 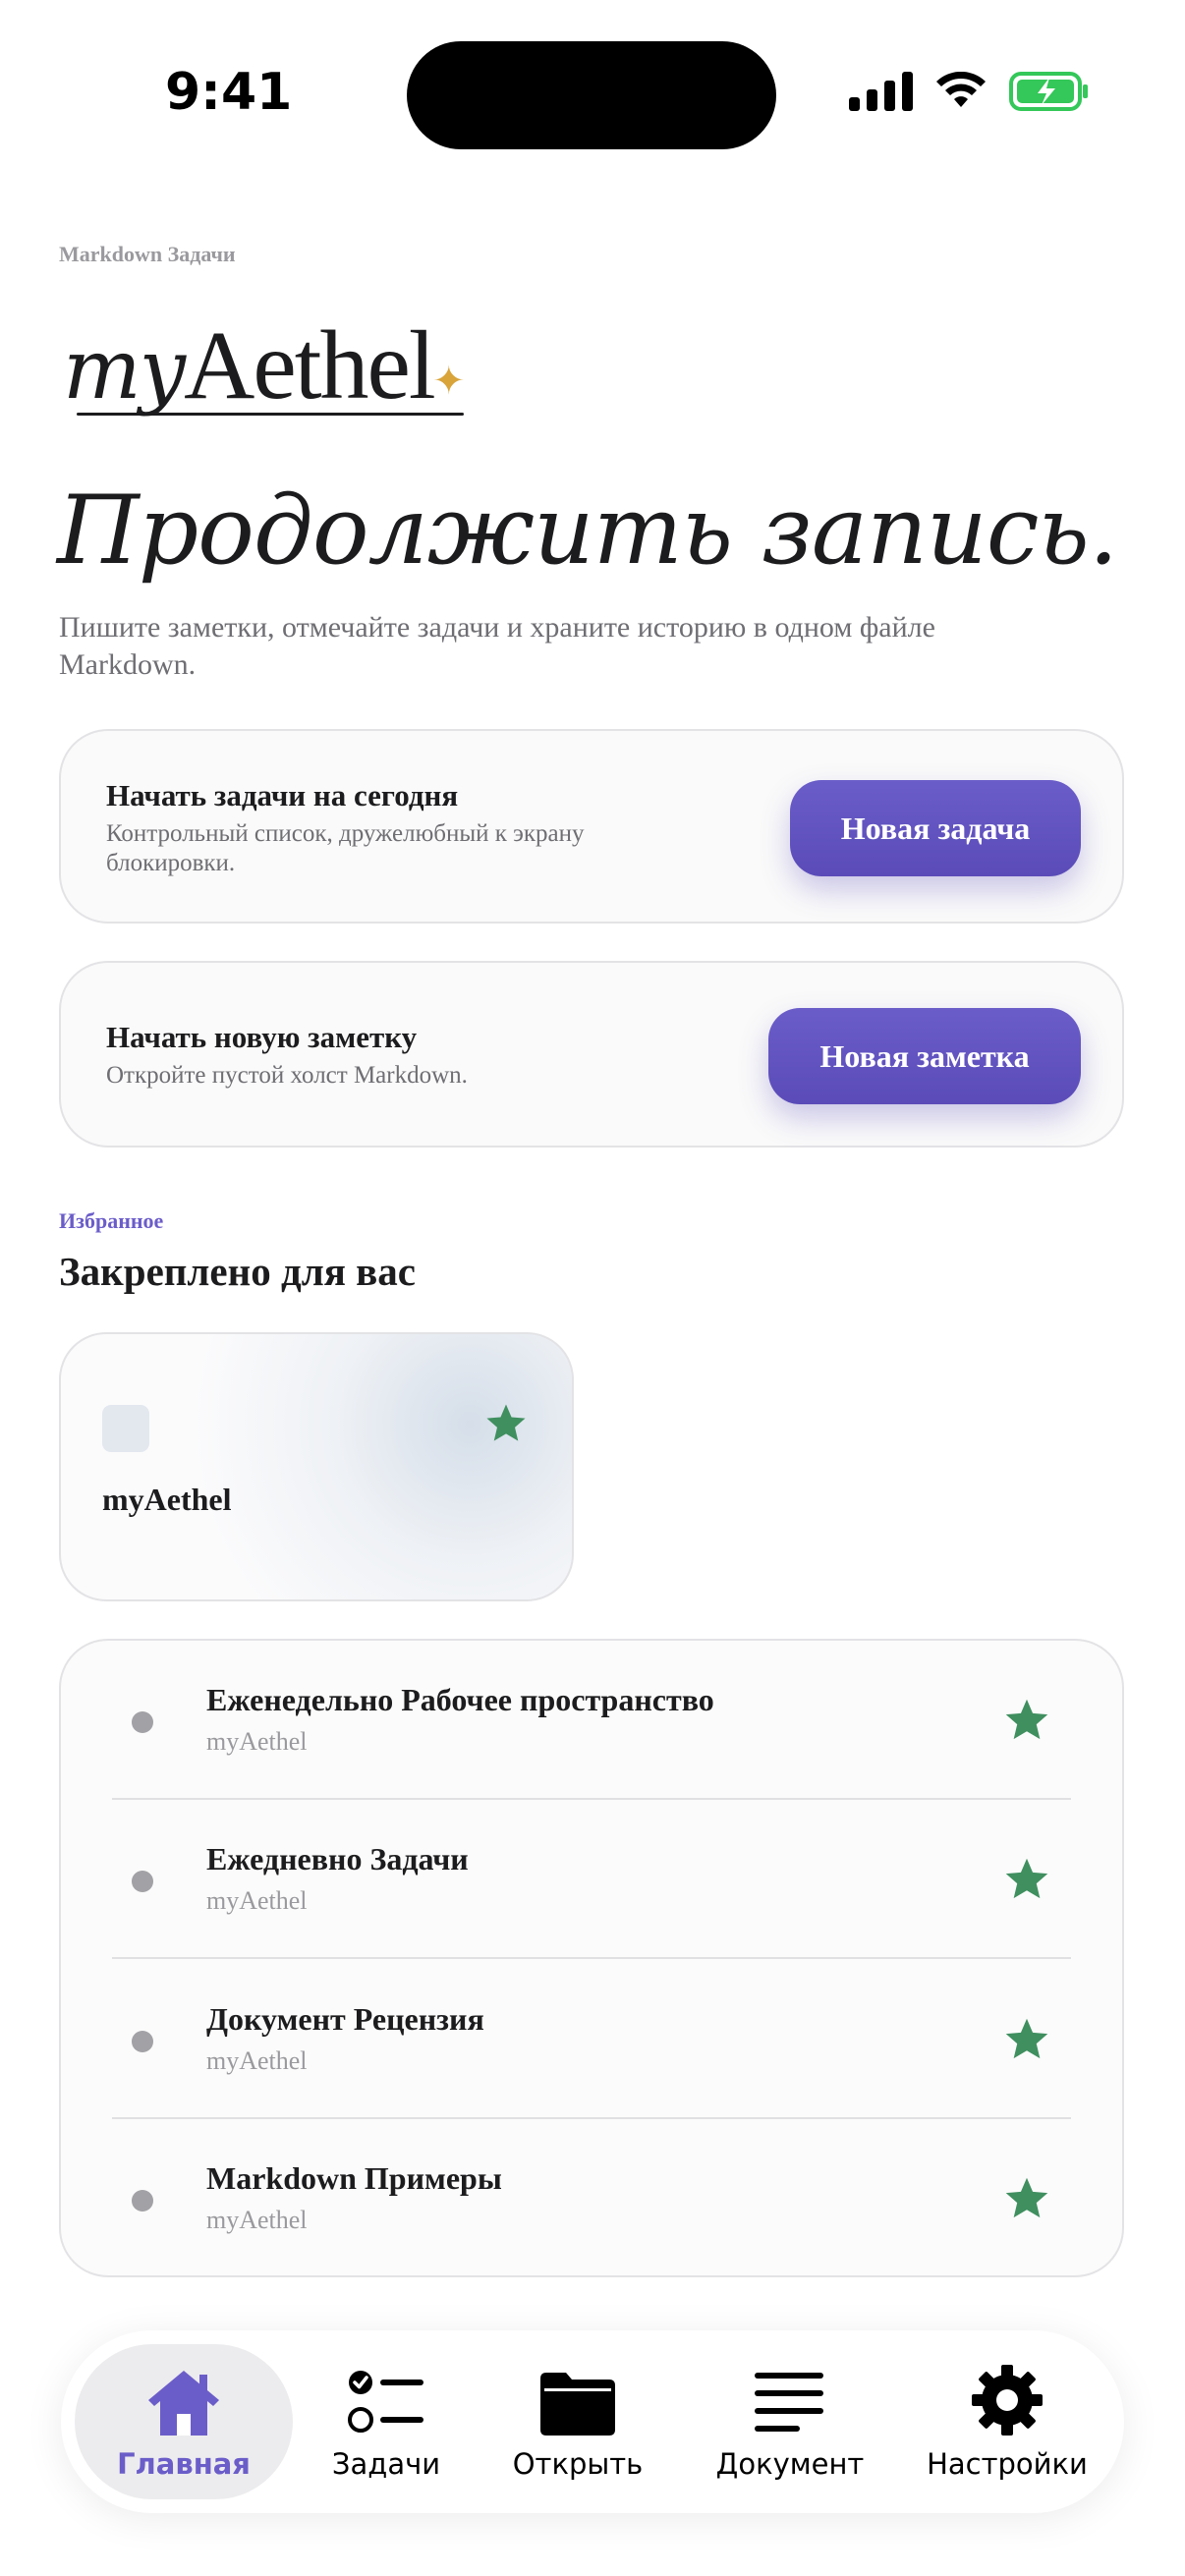 I want to click on battery-charging-icon, so click(x=1049, y=91).